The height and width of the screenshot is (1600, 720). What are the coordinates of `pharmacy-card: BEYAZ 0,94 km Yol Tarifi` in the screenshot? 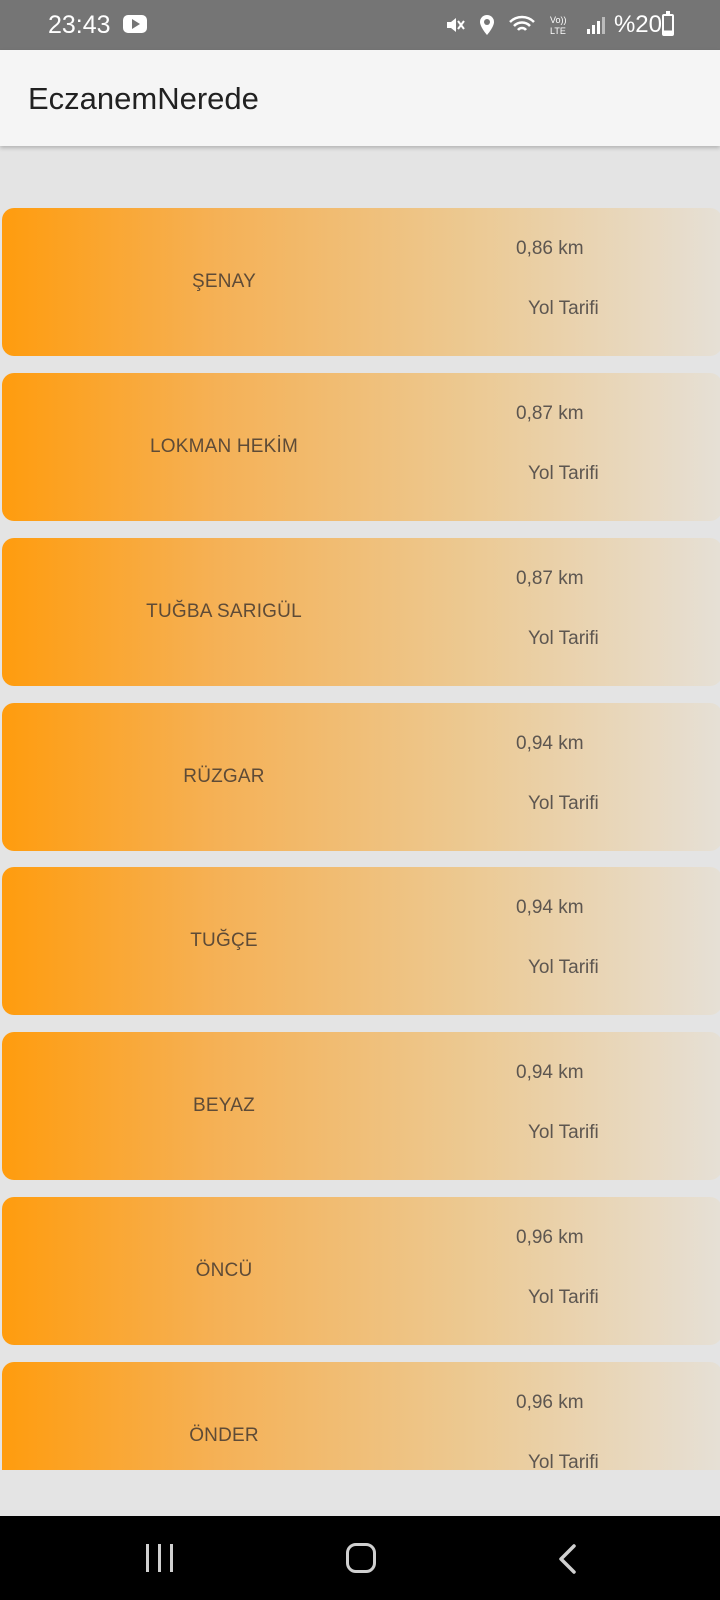 It's located at (361, 1106).